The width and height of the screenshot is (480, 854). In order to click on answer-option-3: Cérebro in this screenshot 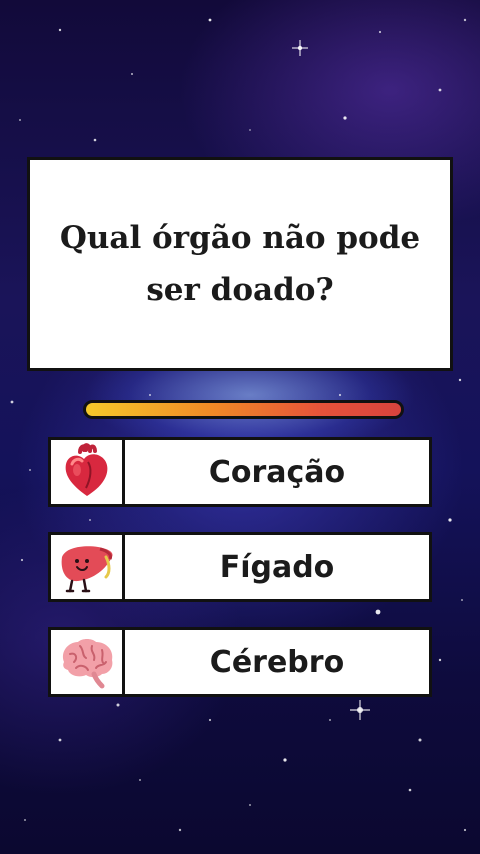, I will do `click(240, 662)`.